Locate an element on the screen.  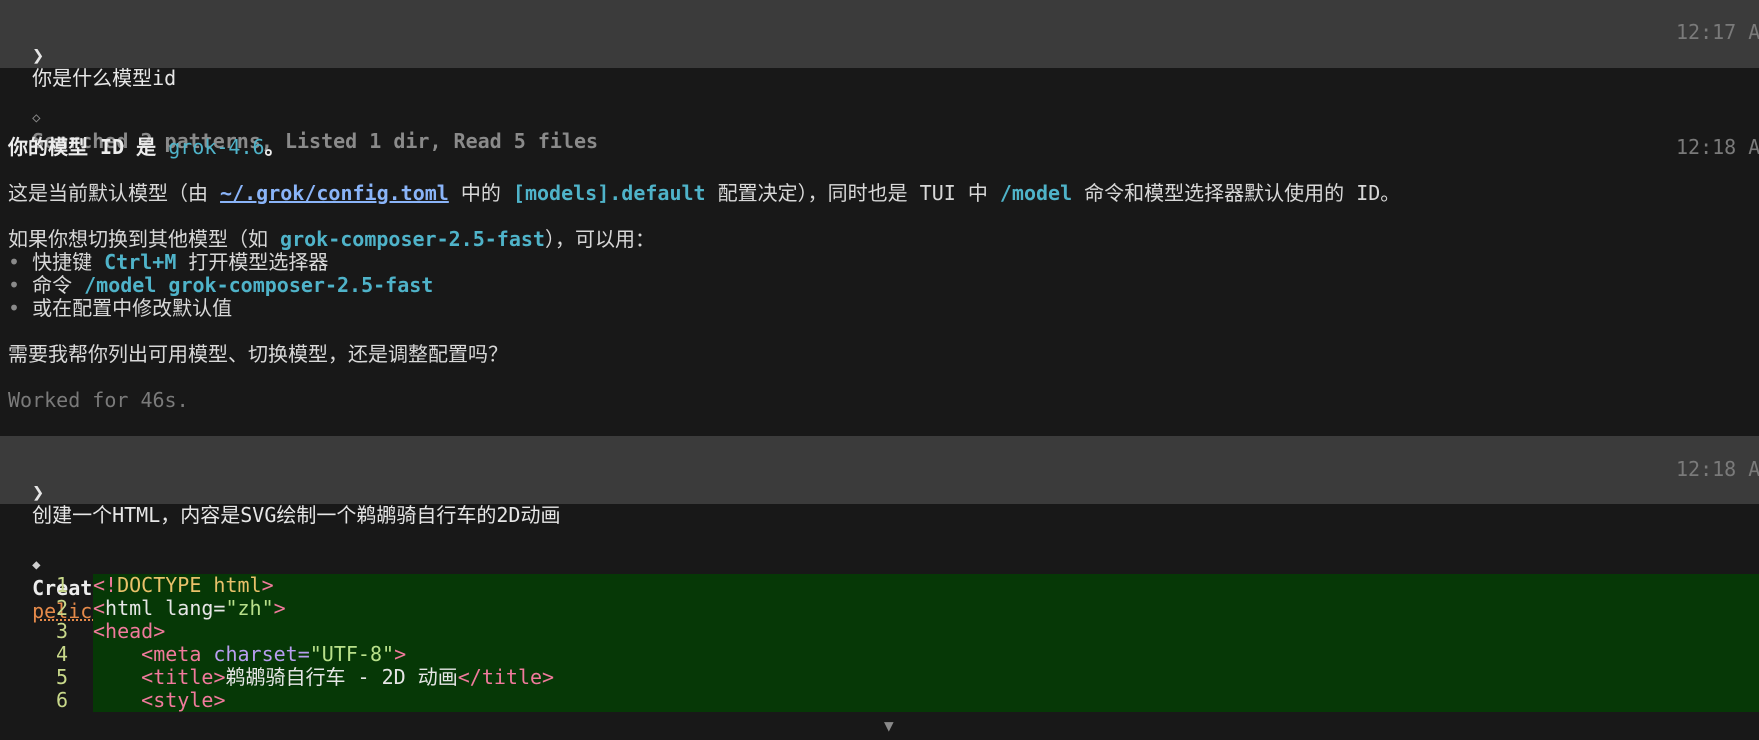
text: 这是当前默认模型（由 is located at coordinates (114, 193).